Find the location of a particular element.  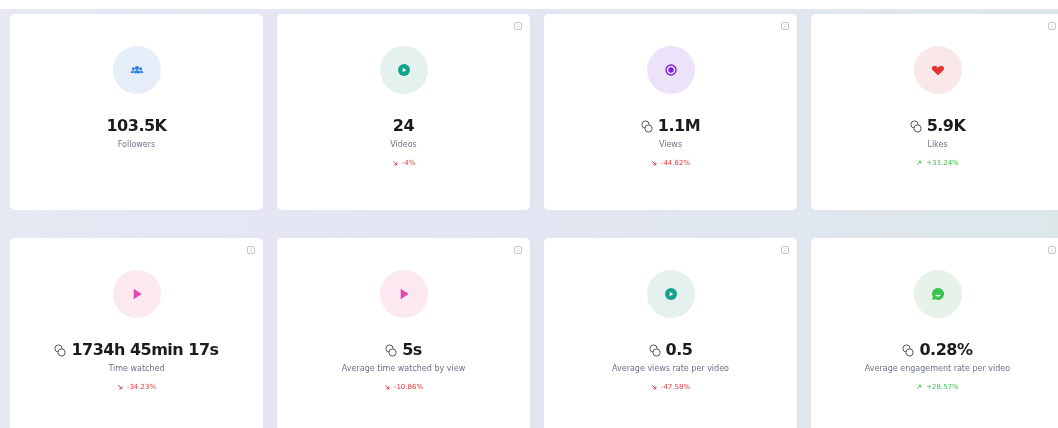

ring-icon is located at coordinates (670, 70).